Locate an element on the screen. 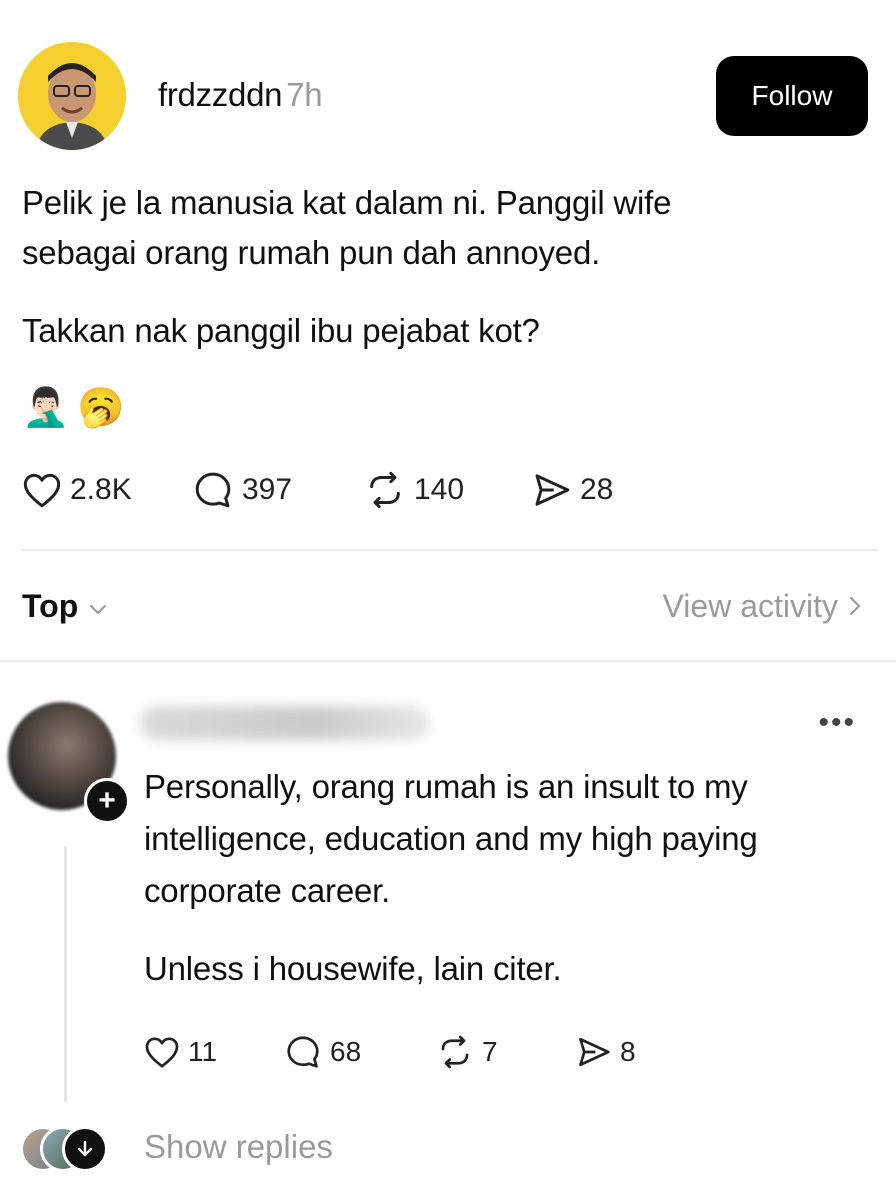  yawning-emoji: 🥱 is located at coordinates (101, 408).